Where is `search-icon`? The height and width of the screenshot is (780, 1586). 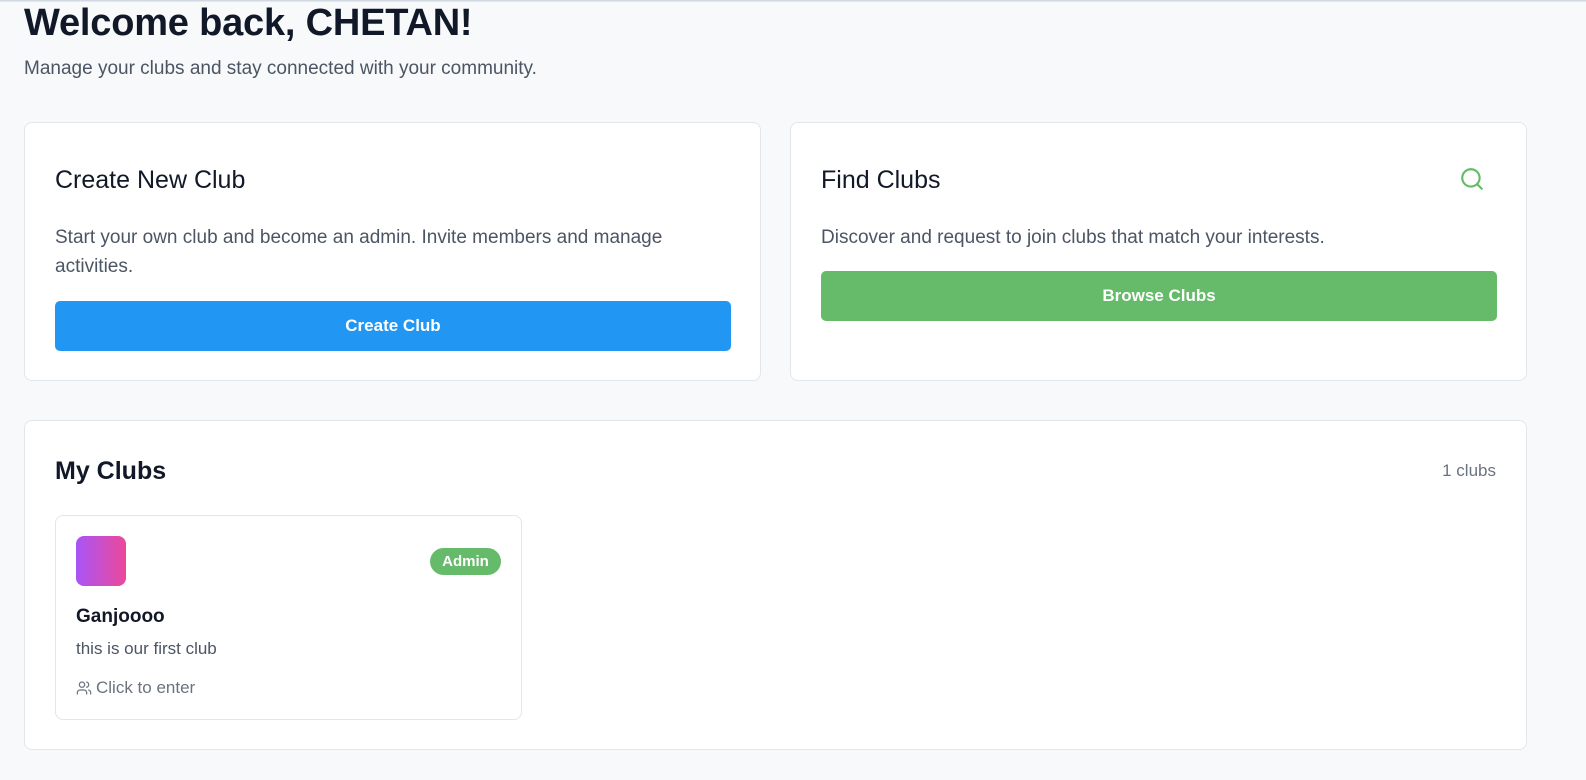 search-icon is located at coordinates (1472, 179).